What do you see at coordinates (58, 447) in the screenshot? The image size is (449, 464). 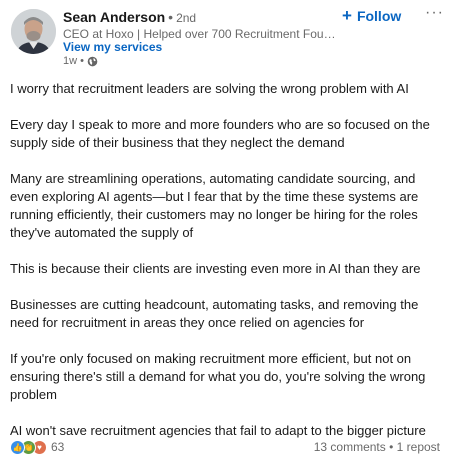 I see `reaction-count: 63` at bounding box center [58, 447].